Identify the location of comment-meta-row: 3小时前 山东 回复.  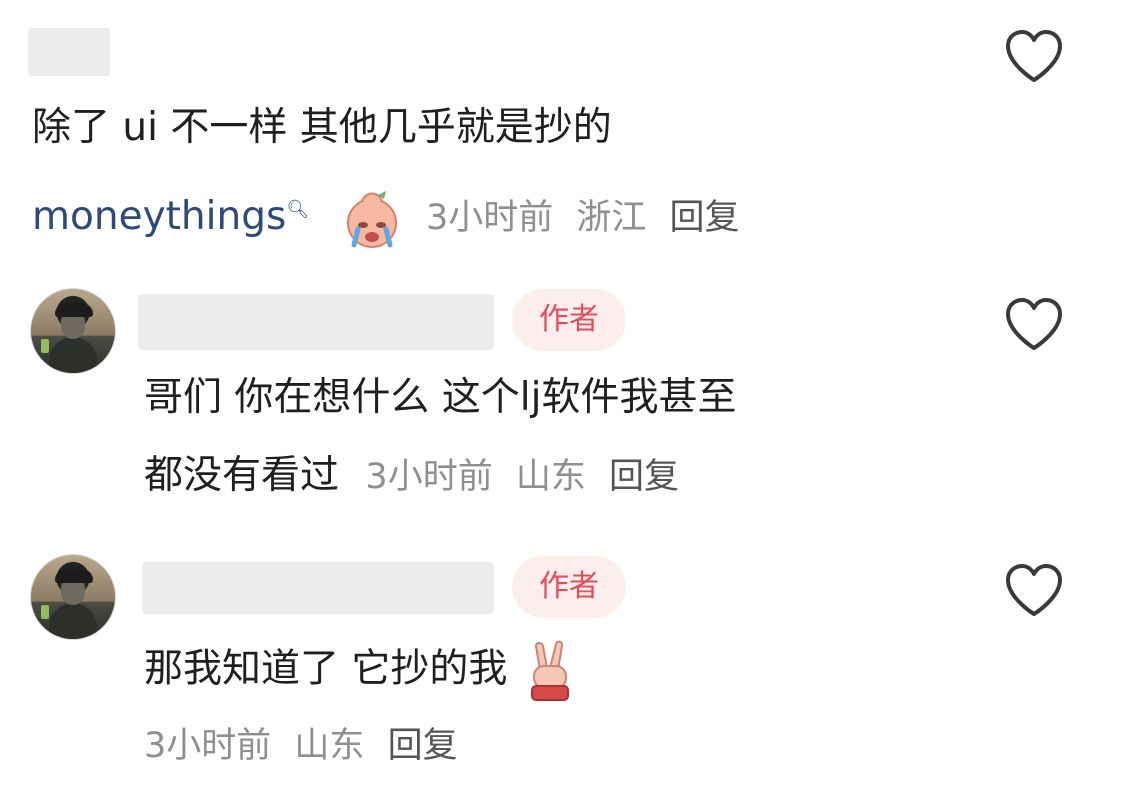
(307, 746).